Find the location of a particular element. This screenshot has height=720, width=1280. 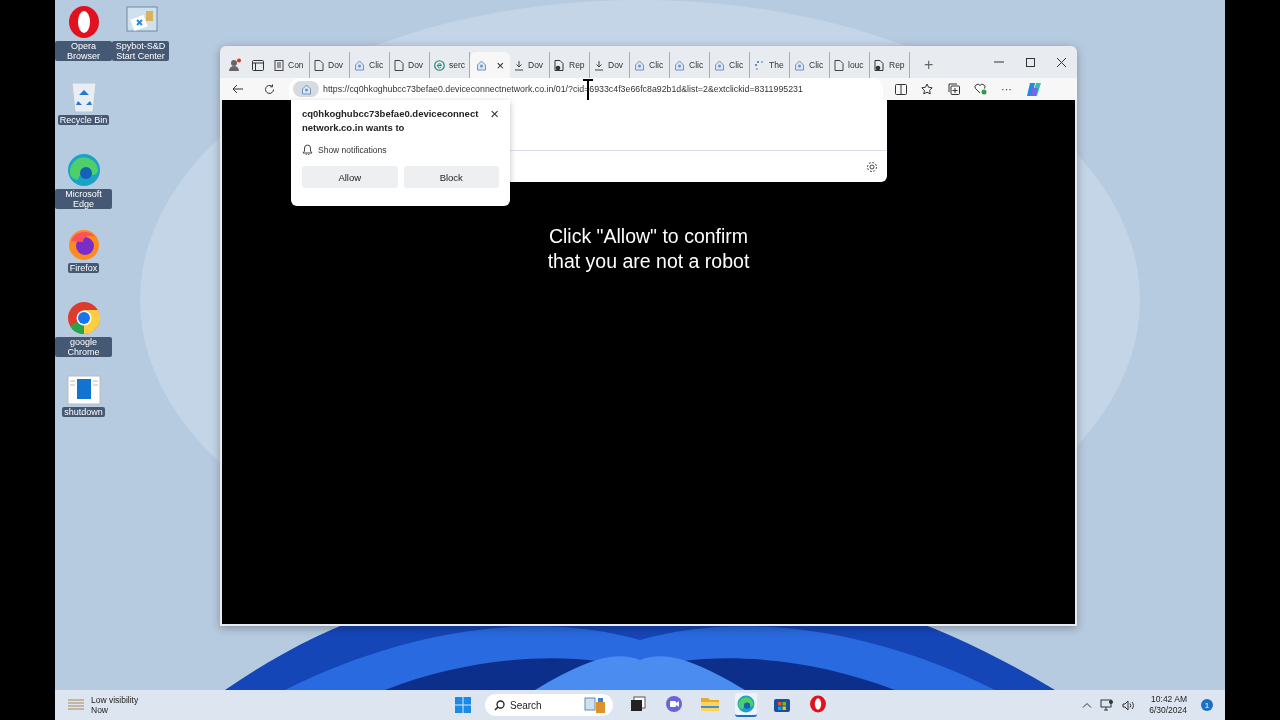

desktop-icon-label: shutdown is located at coordinates (83, 412).